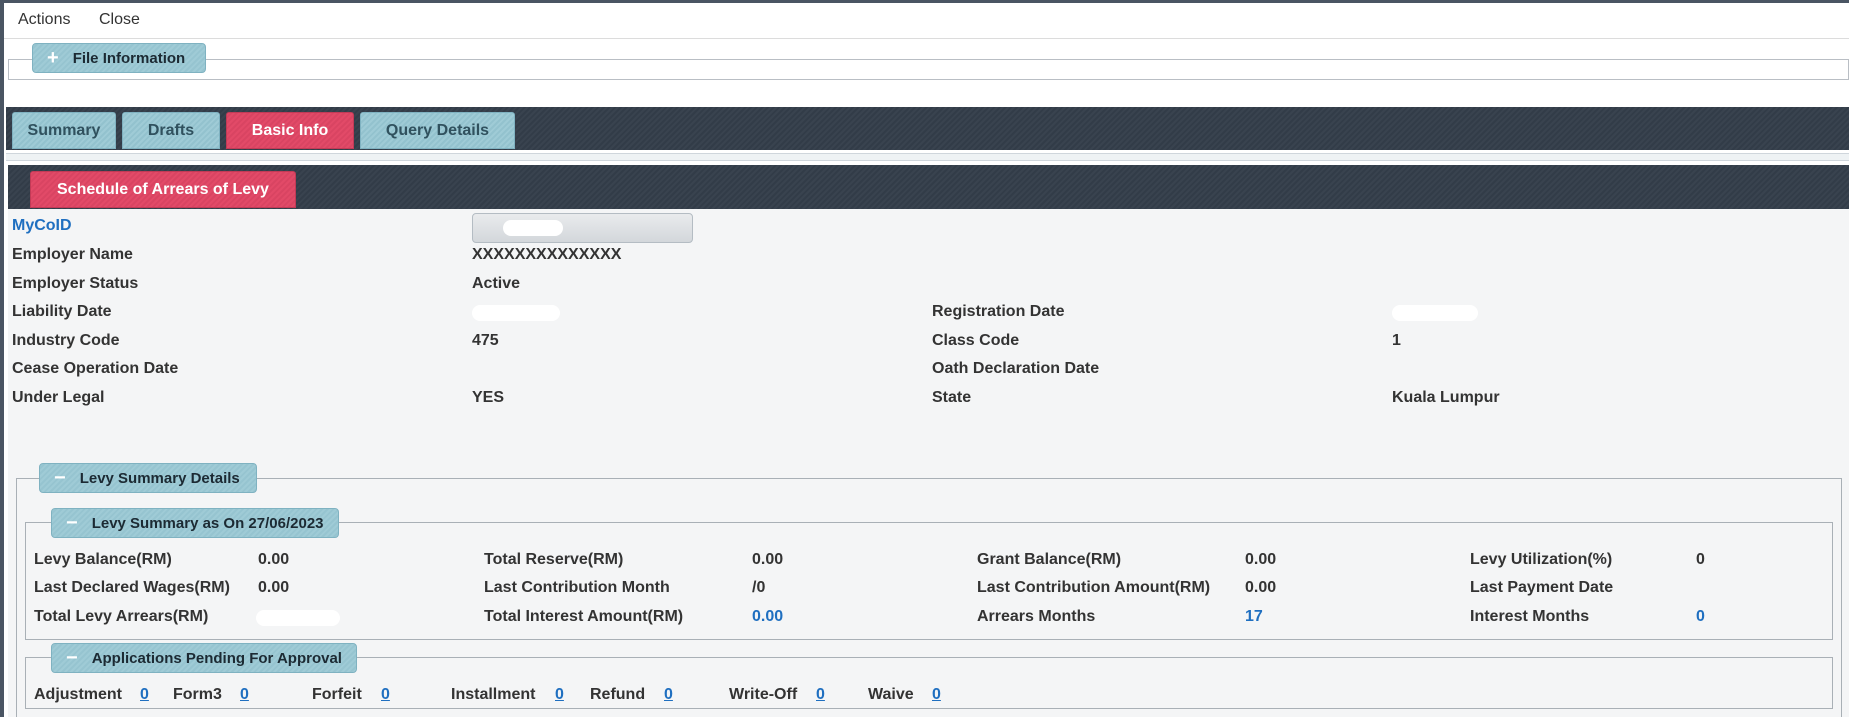  What do you see at coordinates (337, 694) in the screenshot?
I see `forfeit-label: Forfeit` at bounding box center [337, 694].